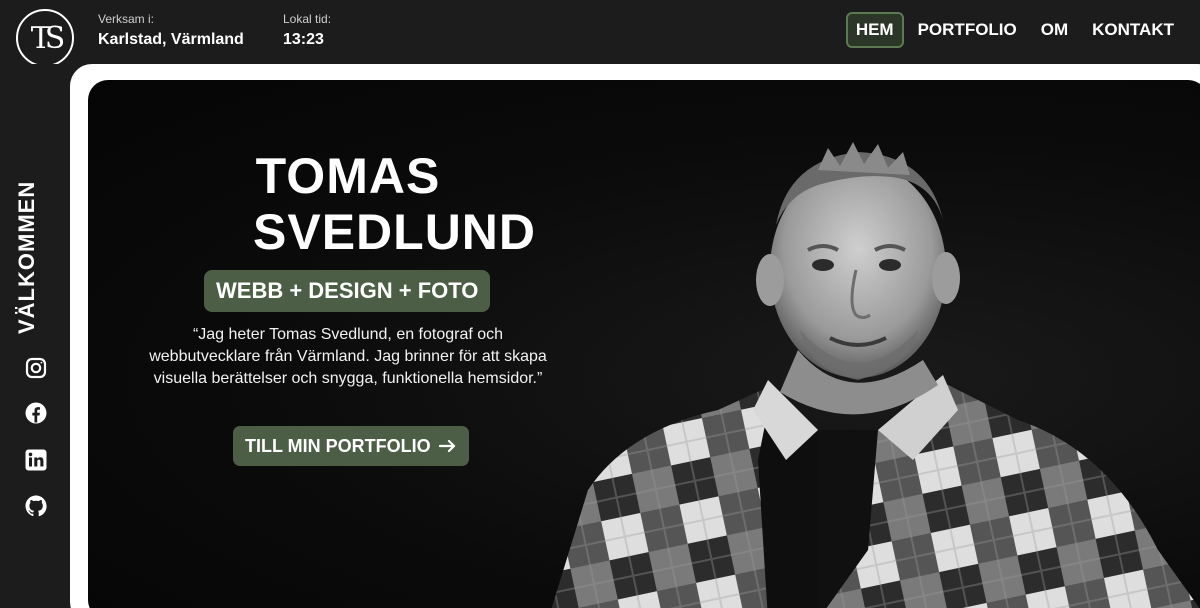  I want to click on location-info: Verksam i: Karlstad, Värmland, so click(171, 30).